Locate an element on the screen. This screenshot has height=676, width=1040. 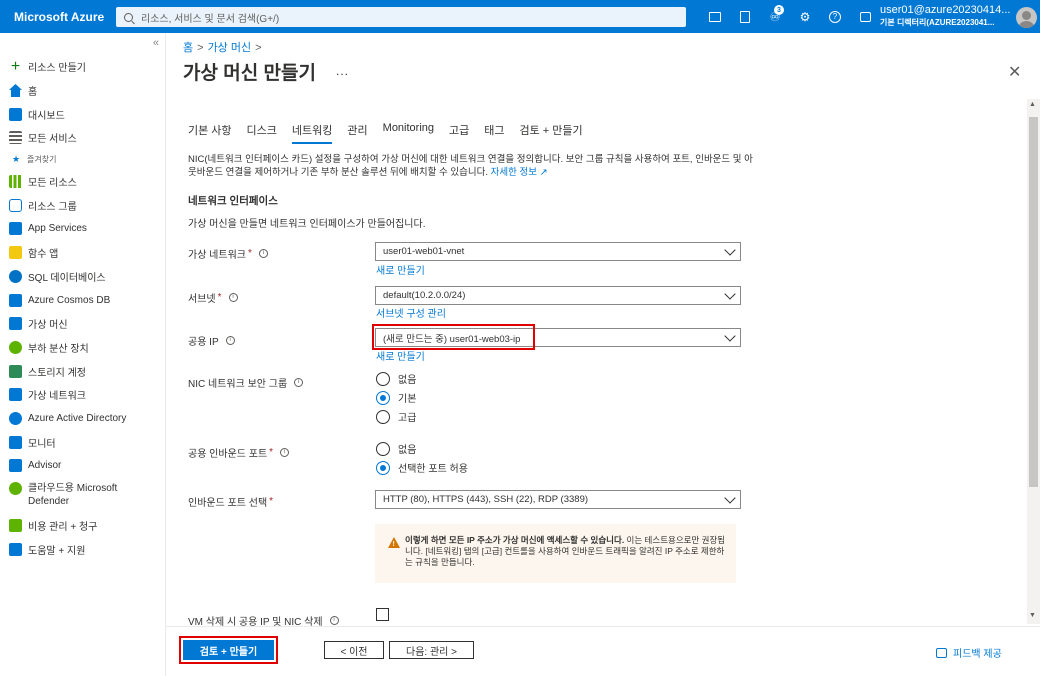
cost-management-icon is located at coordinates (15, 526).